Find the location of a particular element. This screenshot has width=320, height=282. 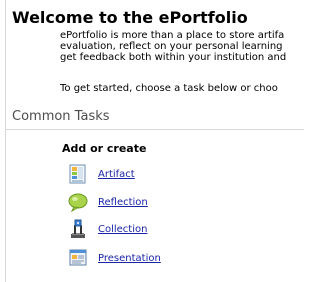

task-collection: Collection is located at coordinates (107, 229).